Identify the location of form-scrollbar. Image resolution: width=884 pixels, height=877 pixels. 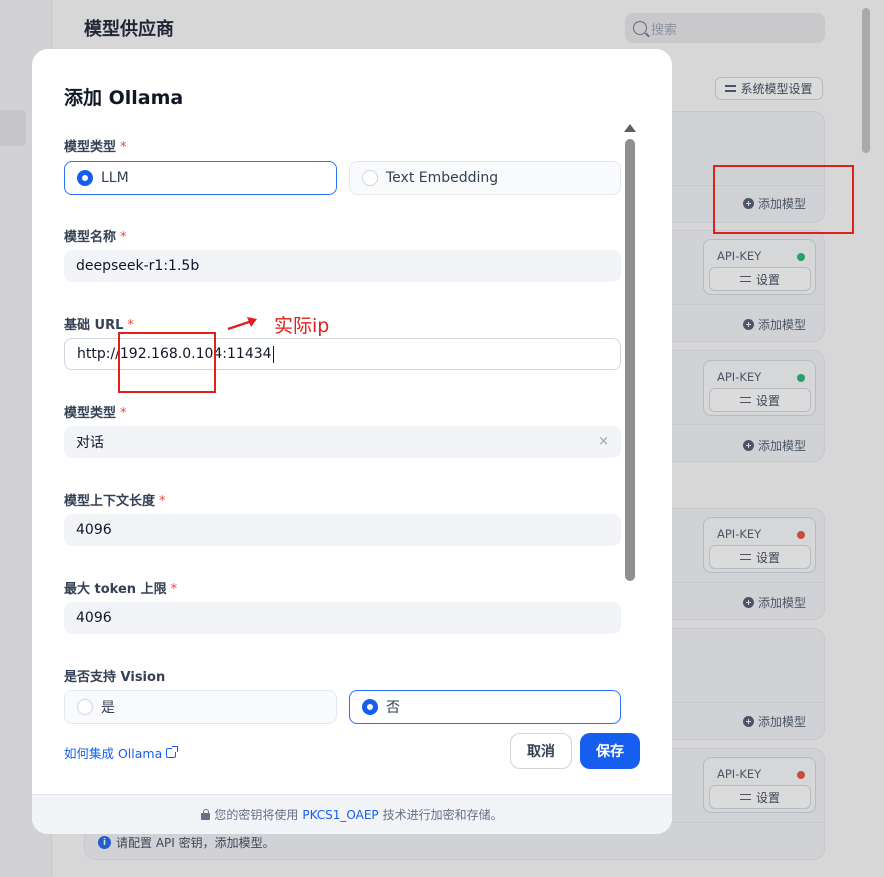
(630, 439).